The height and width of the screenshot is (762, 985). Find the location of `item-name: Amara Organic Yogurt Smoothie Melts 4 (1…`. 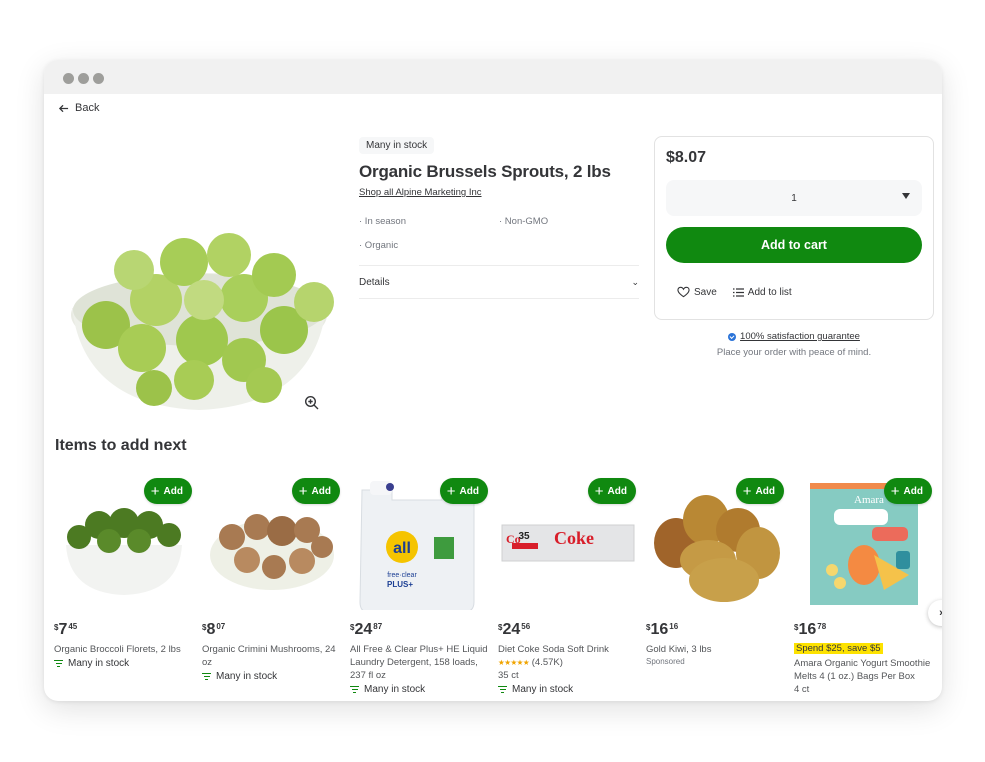

item-name: Amara Organic Yogurt Smoothie Melts 4 (1… is located at coordinates (864, 670).